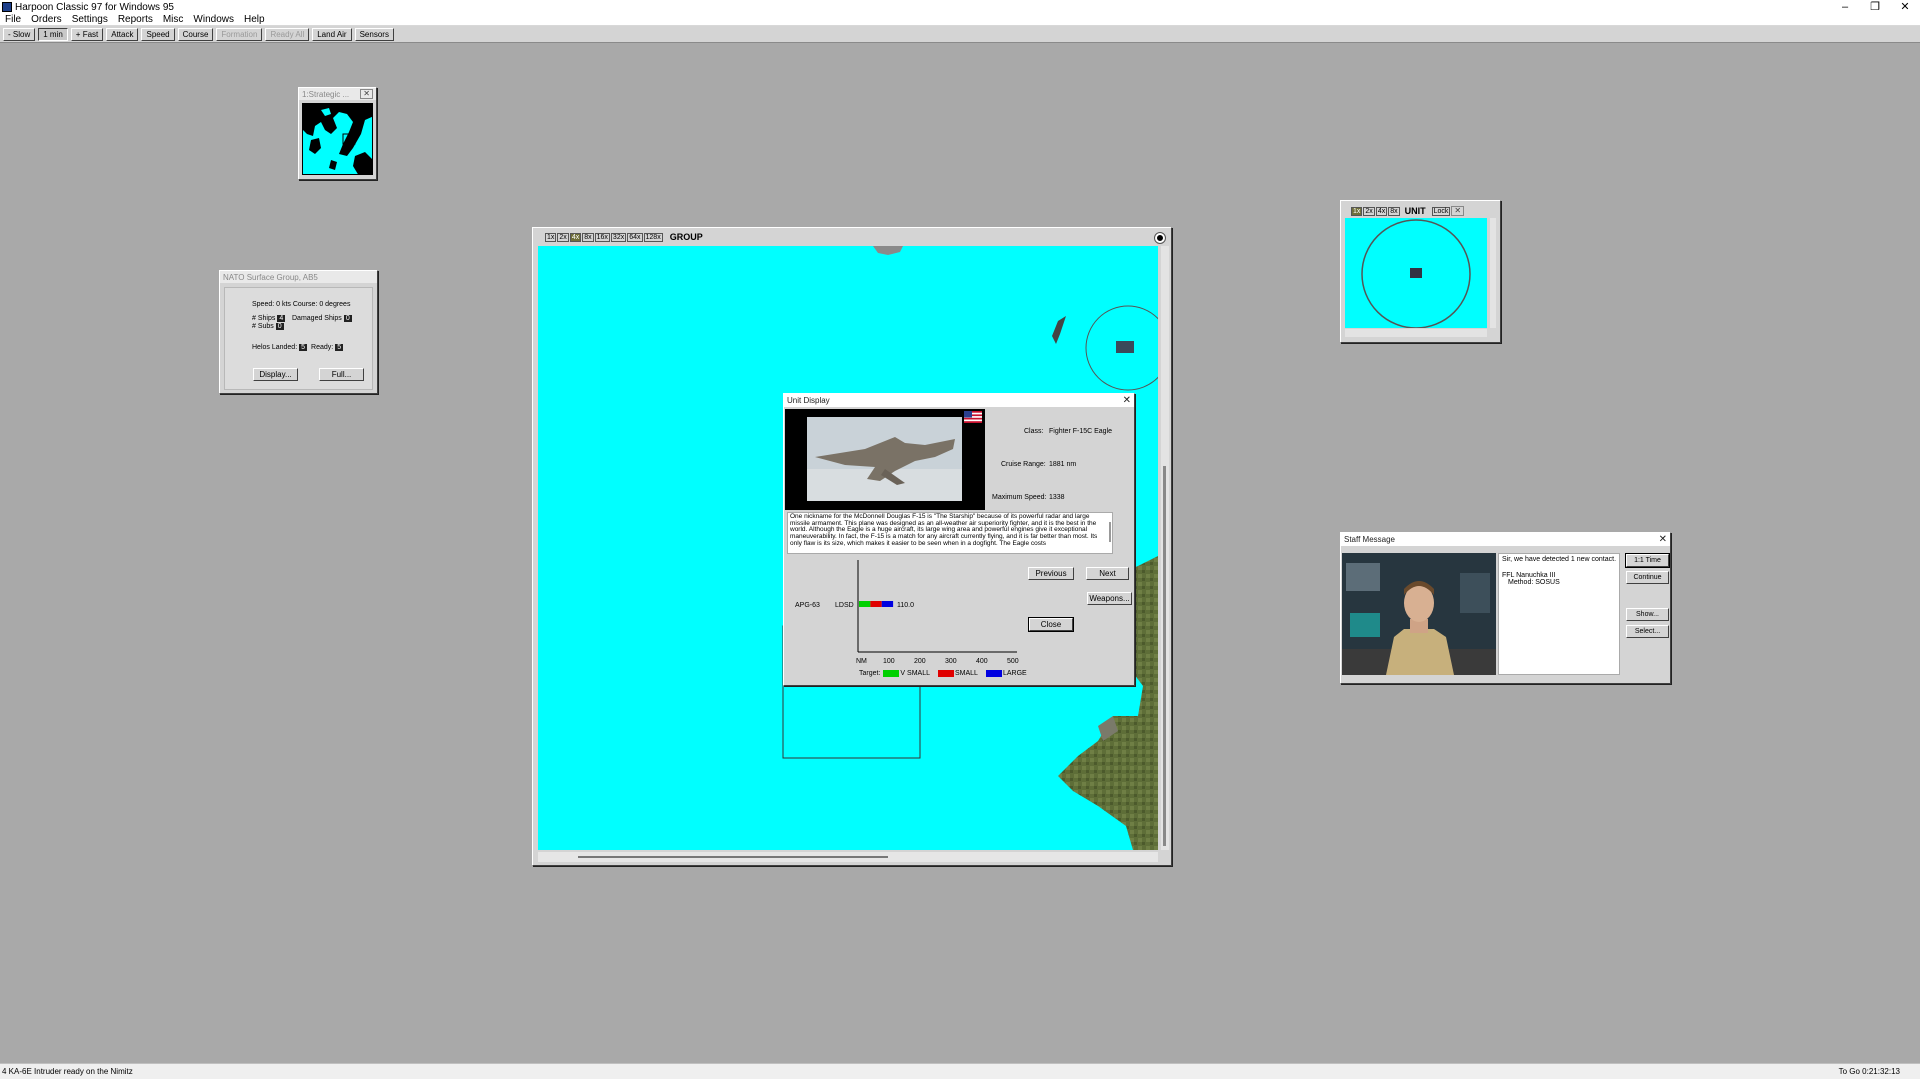 Image resolution: width=1920 pixels, height=1079 pixels. What do you see at coordinates (575, 237) in the screenshot?
I see `group-zoom-4x: 4x` at bounding box center [575, 237].